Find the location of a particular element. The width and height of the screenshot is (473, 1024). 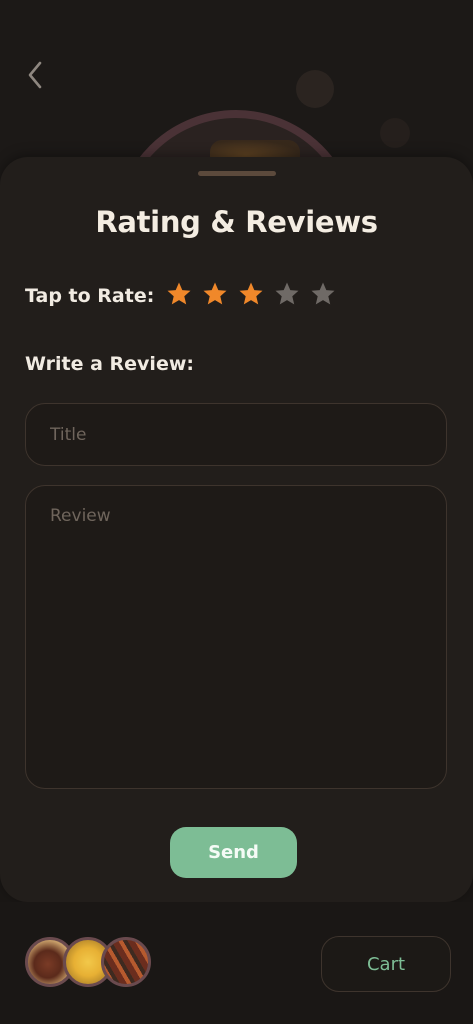

cart-item-thumbnail is located at coordinates (126, 962).